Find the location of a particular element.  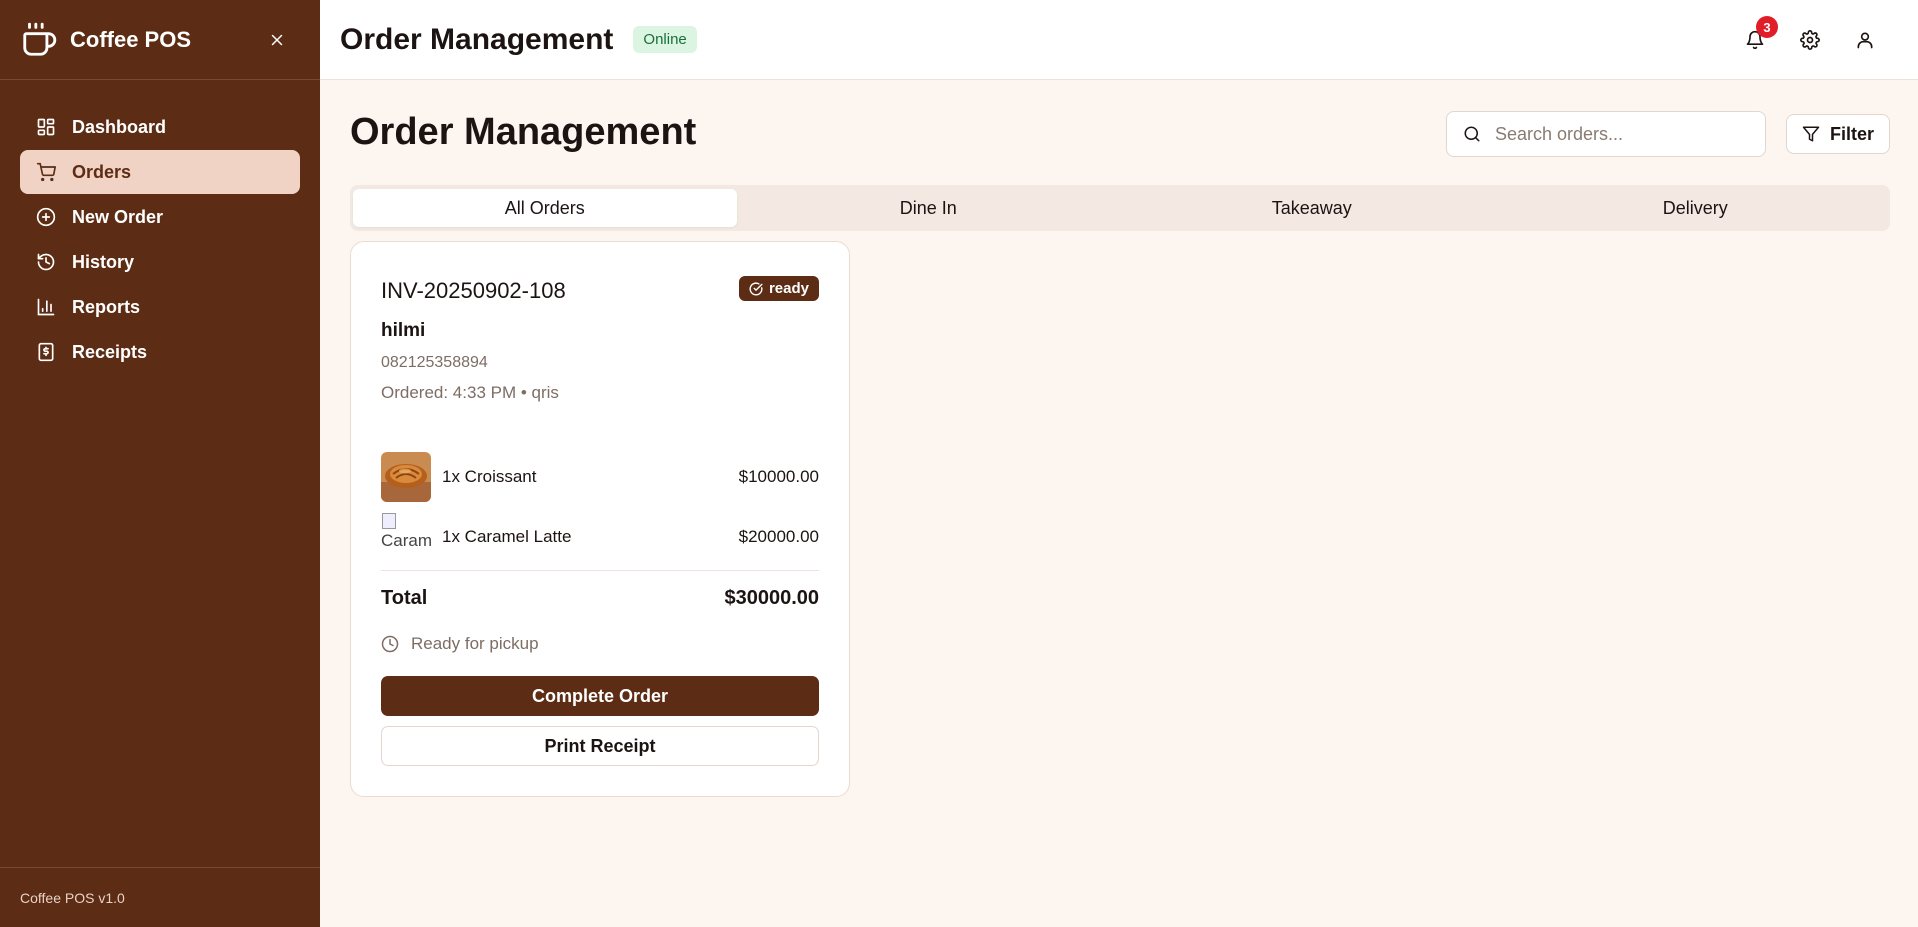

plus-circle-icon is located at coordinates (46, 217).